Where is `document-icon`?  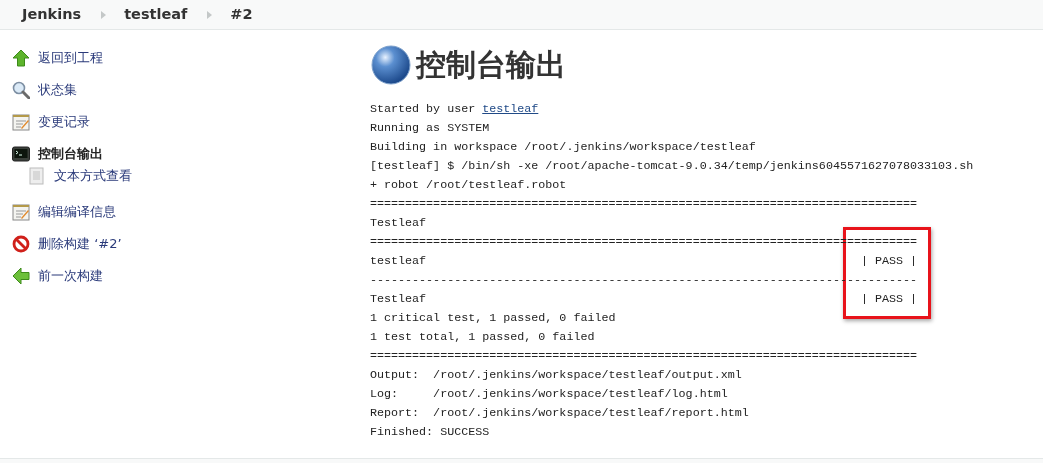 document-icon is located at coordinates (37, 176).